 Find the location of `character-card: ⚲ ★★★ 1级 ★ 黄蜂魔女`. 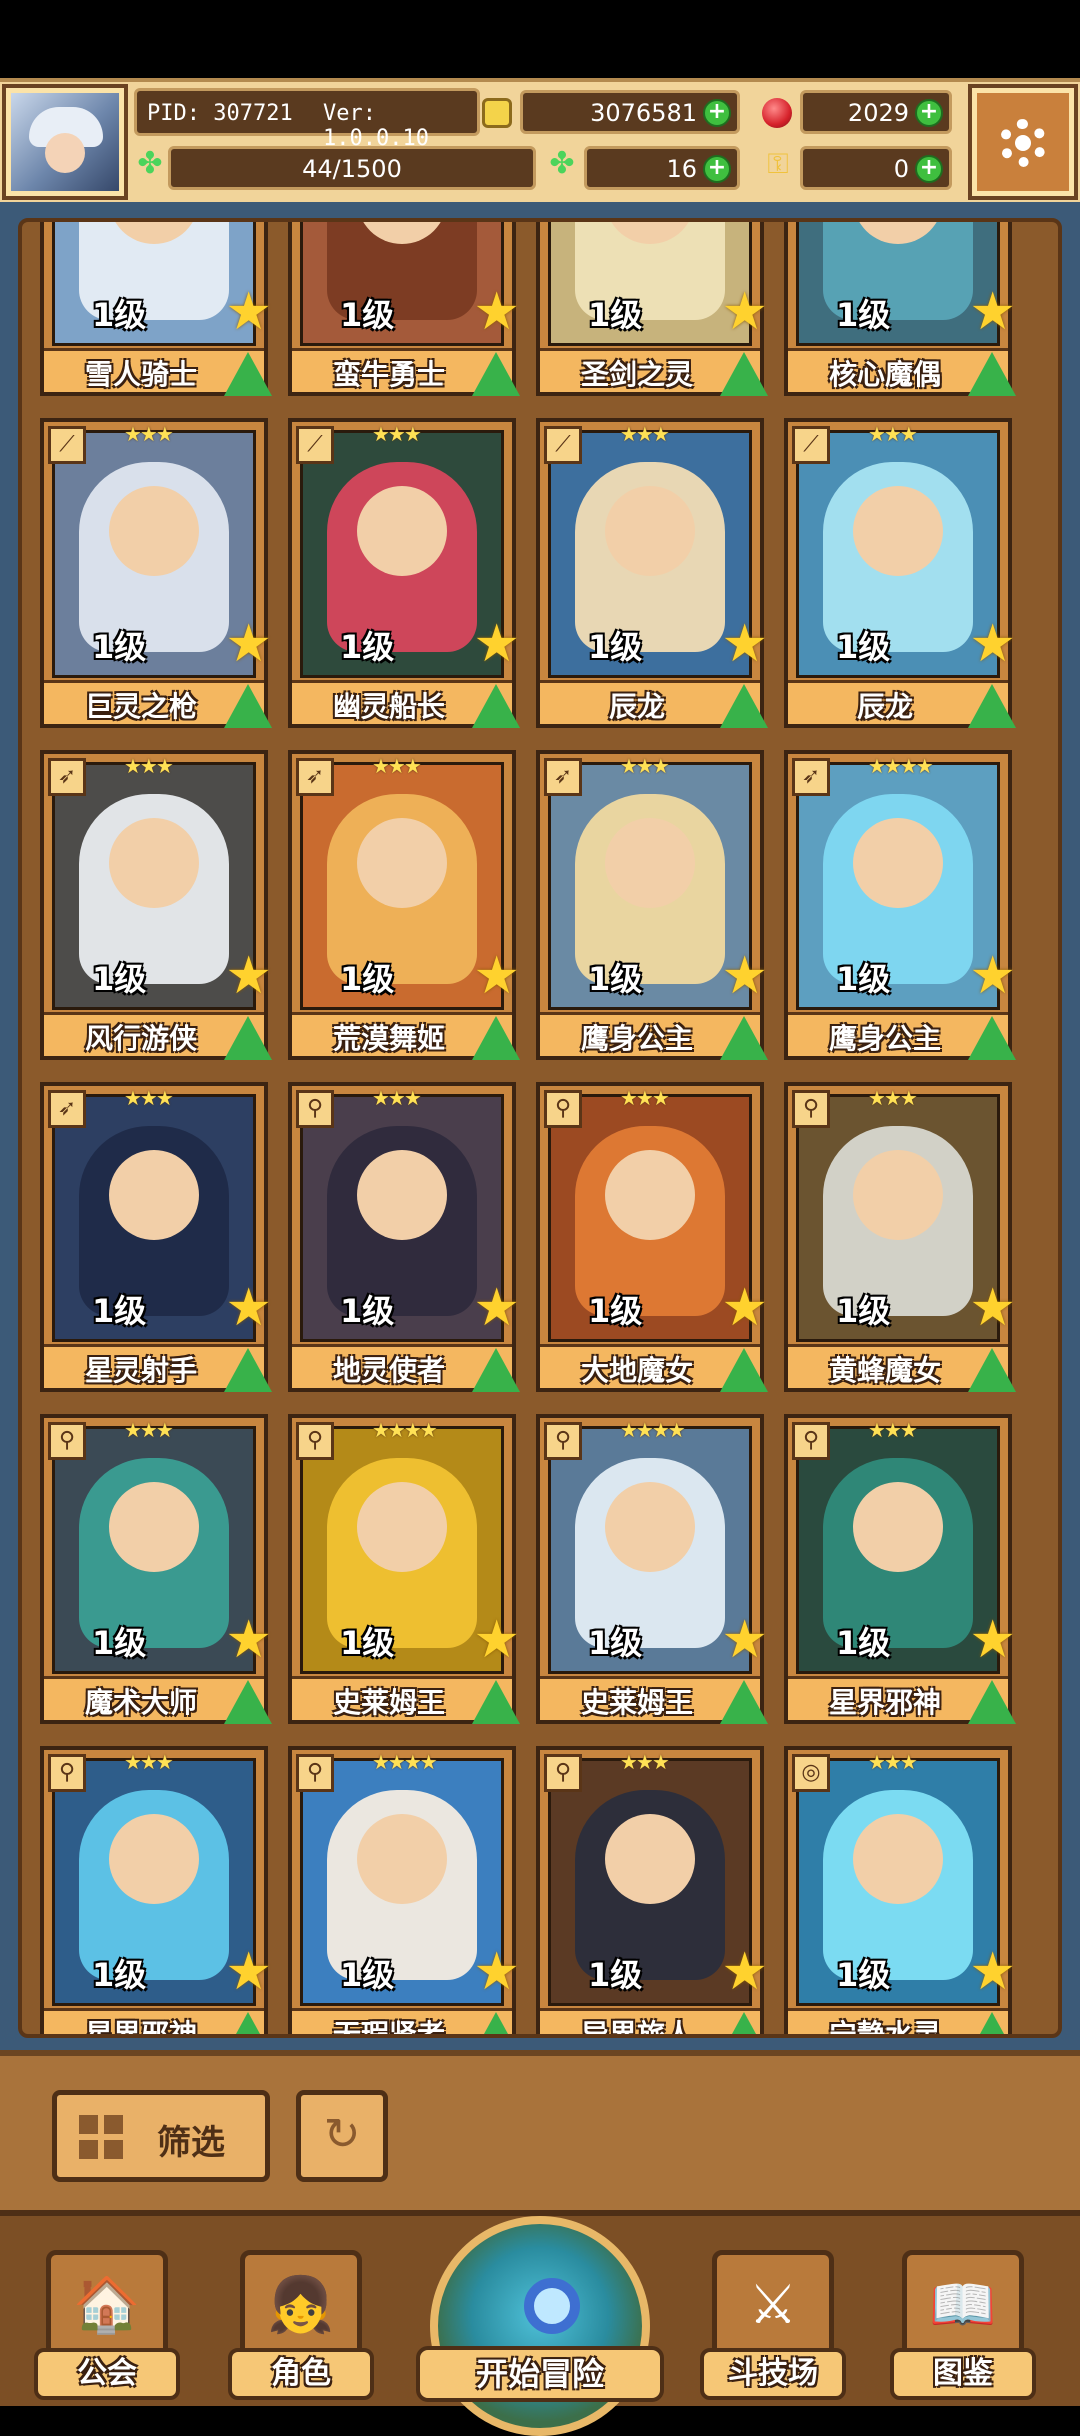

character-card: ⚲ ★★★ 1级 ★ 黄蜂魔女 is located at coordinates (900, 1237).